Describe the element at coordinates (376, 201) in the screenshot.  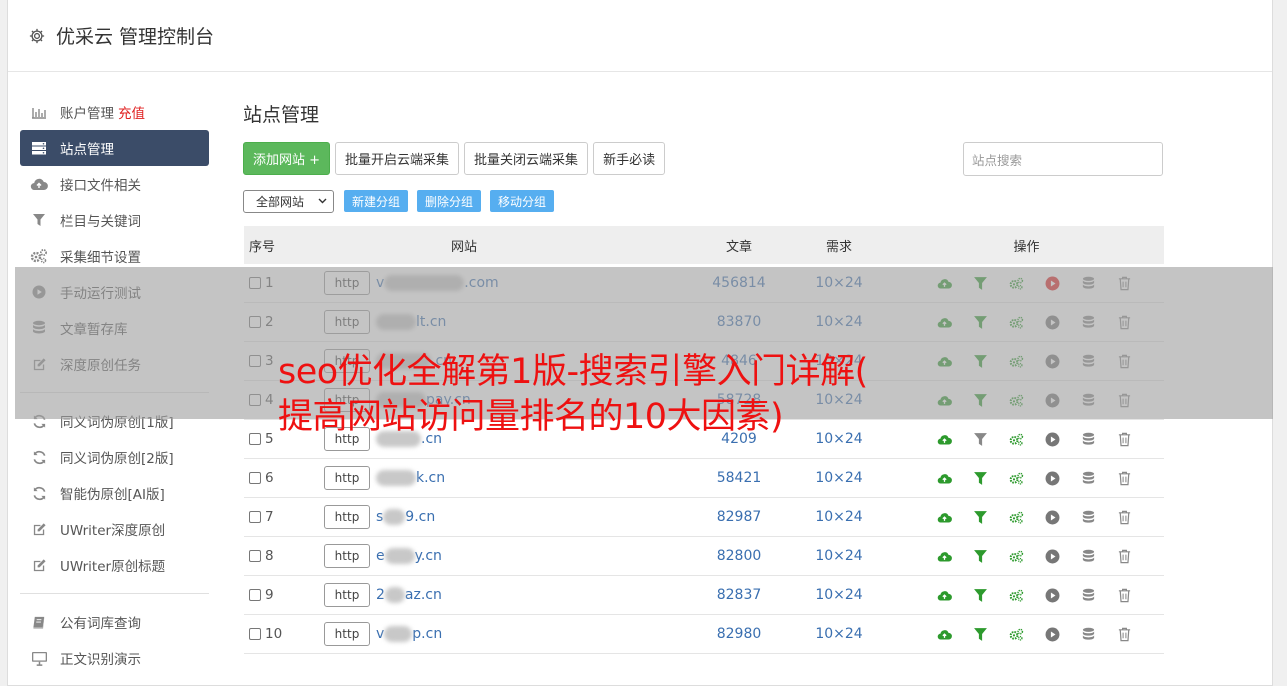
I see `new-group-button: 新建分组` at that location.